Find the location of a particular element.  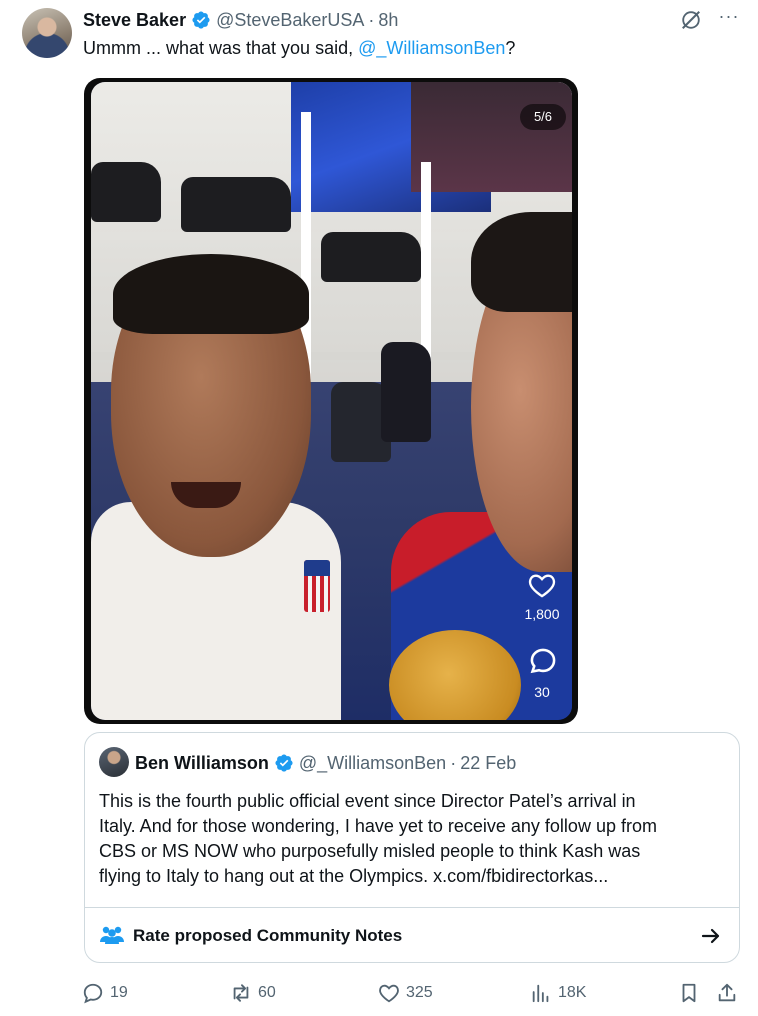

quoted-author-avatar is located at coordinates (114, 762).